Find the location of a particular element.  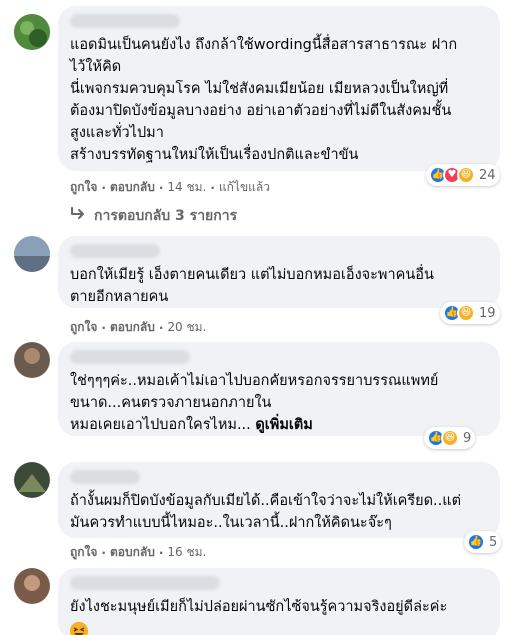

timestamp: 14 ชม. is located at coordinates (186, 187).